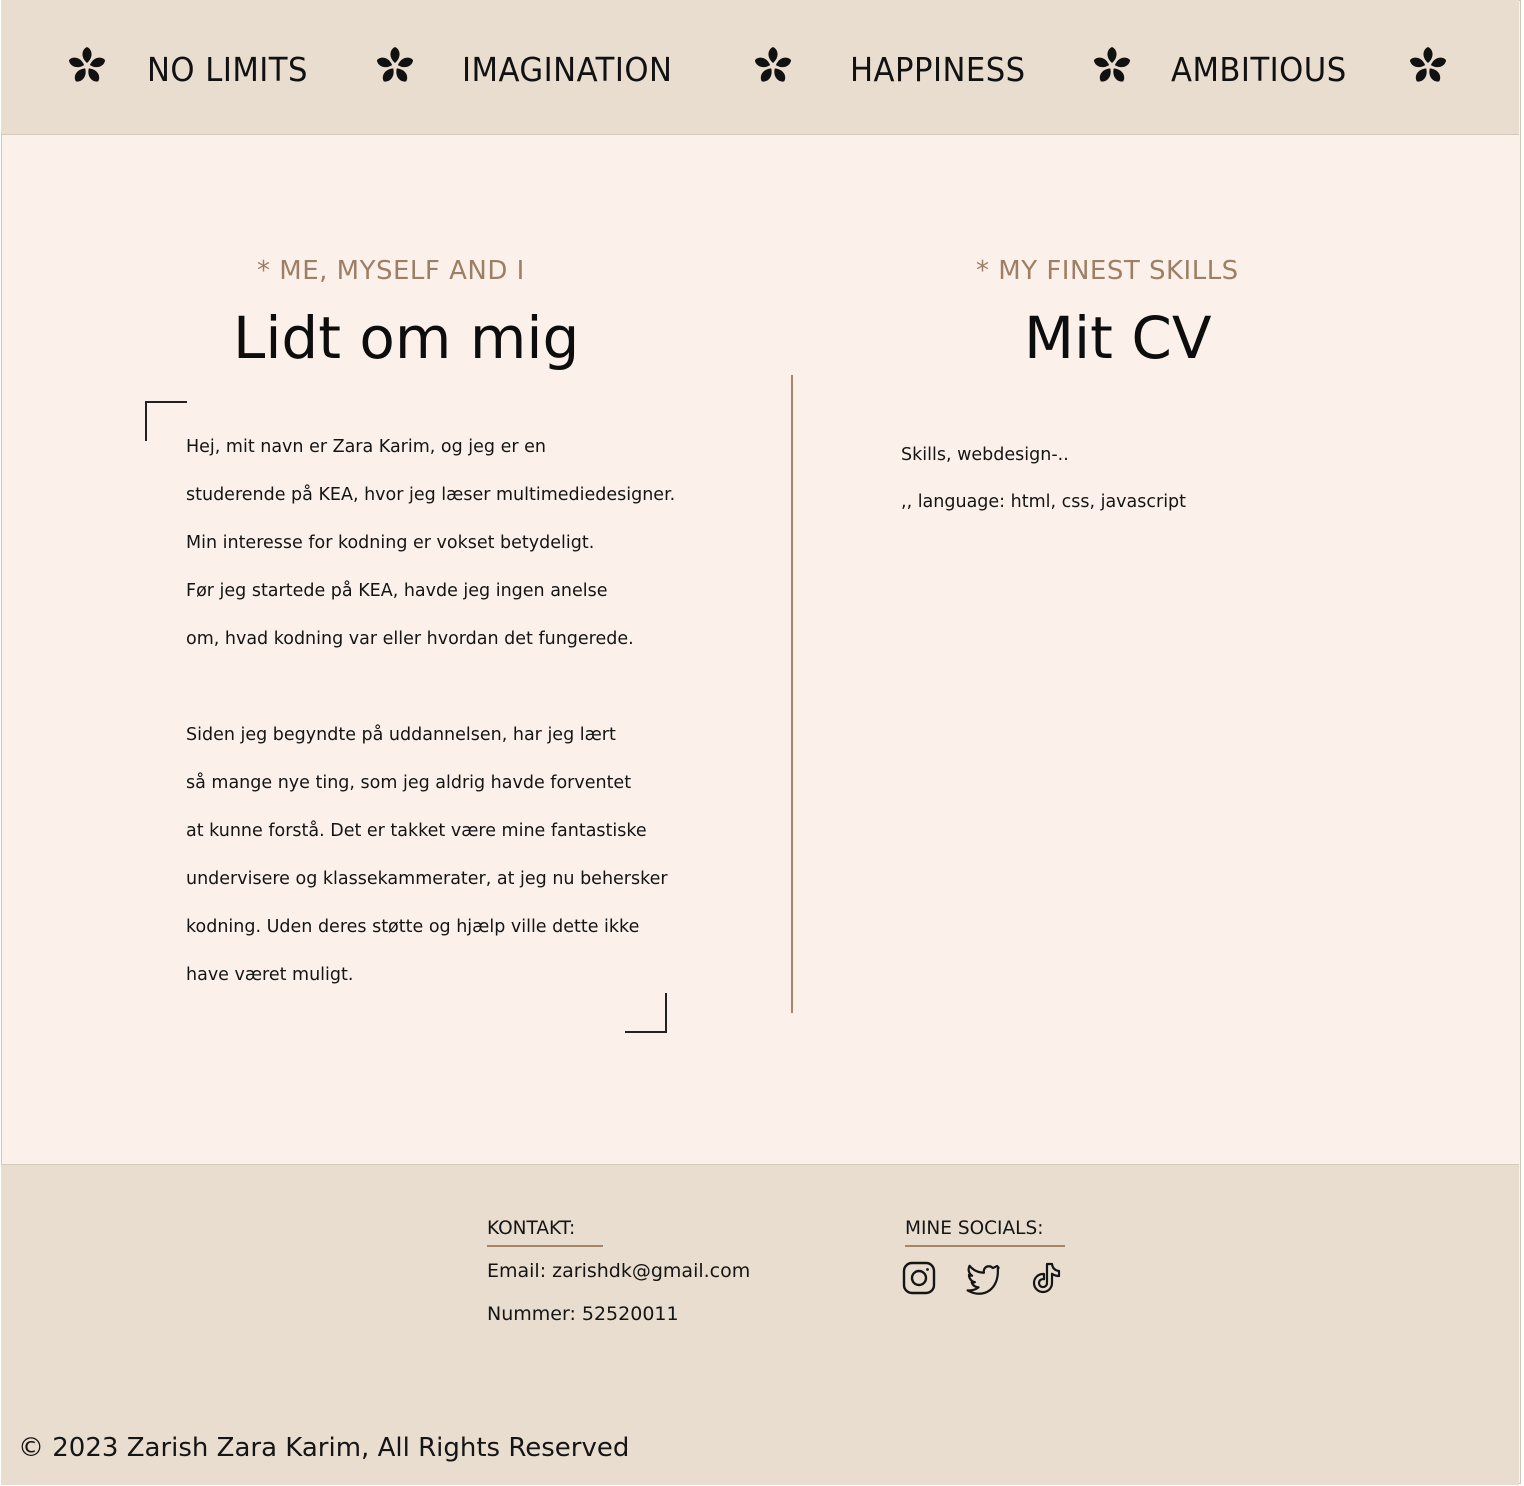 The width and height of the screenshot is (1524, 1486). Describe the element at coordinates (1107, 271) in the screenshot. I see `cv-eyebrow: * MY FINEST SKILLS` at that location.